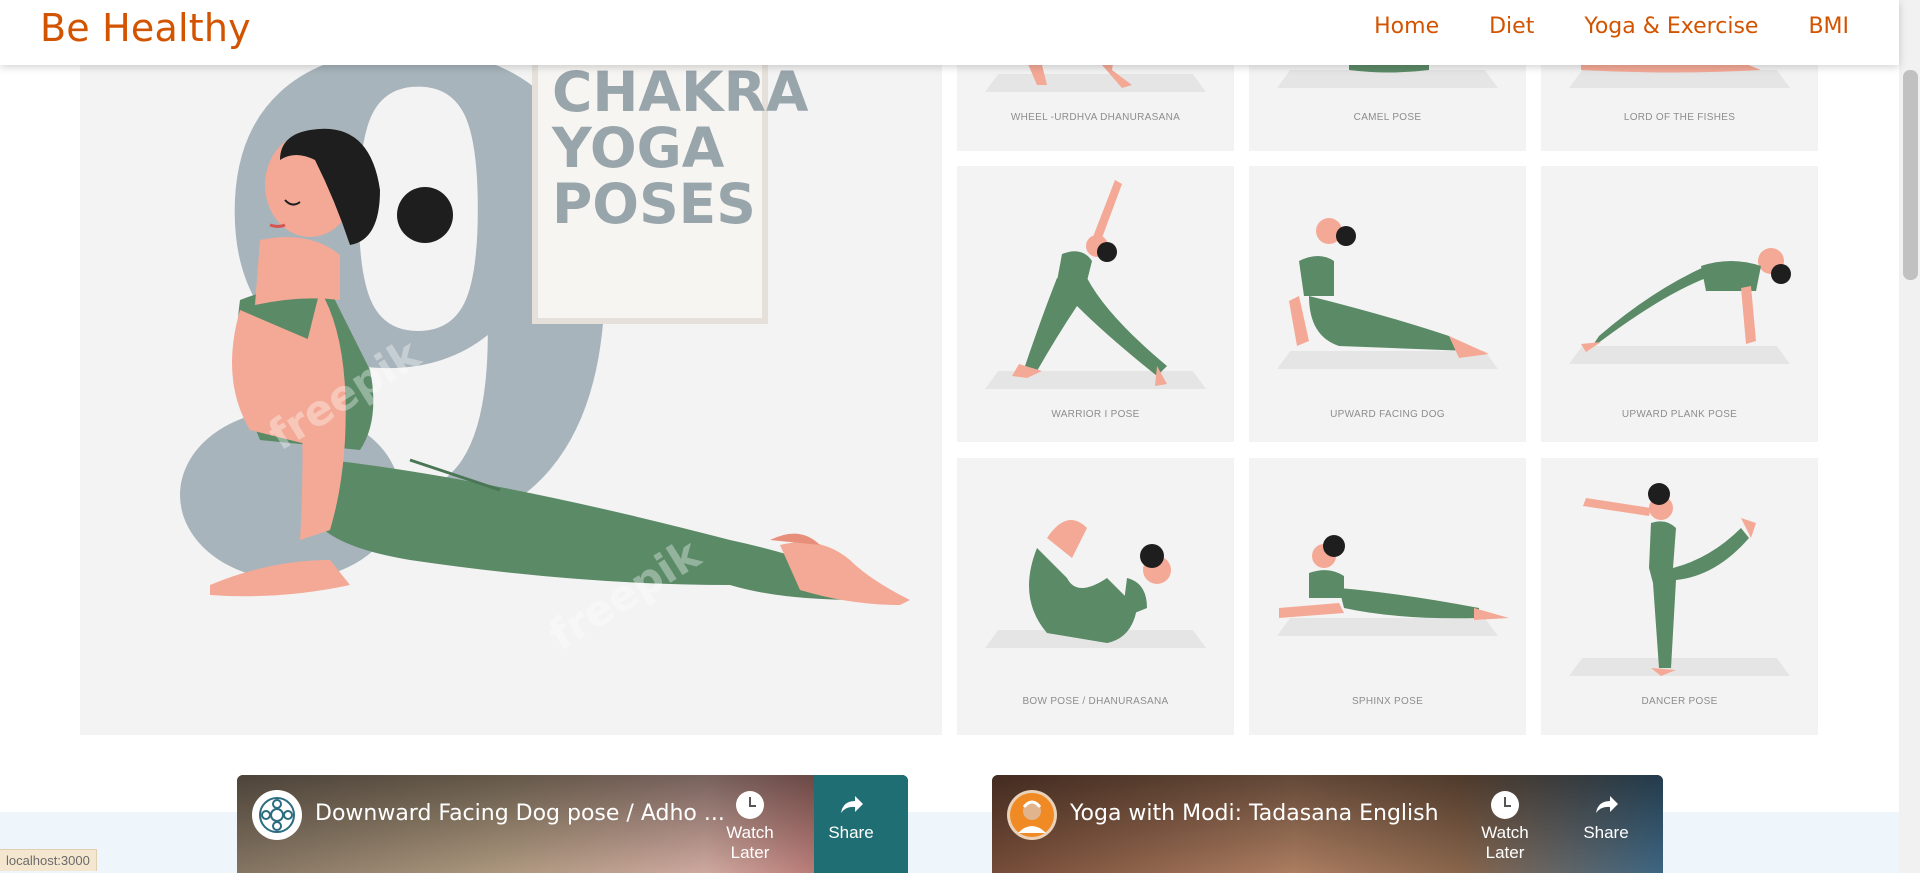 The image size is (1920, 873). I want to click on nav-link-diet: Diet, so click(1511, 26).